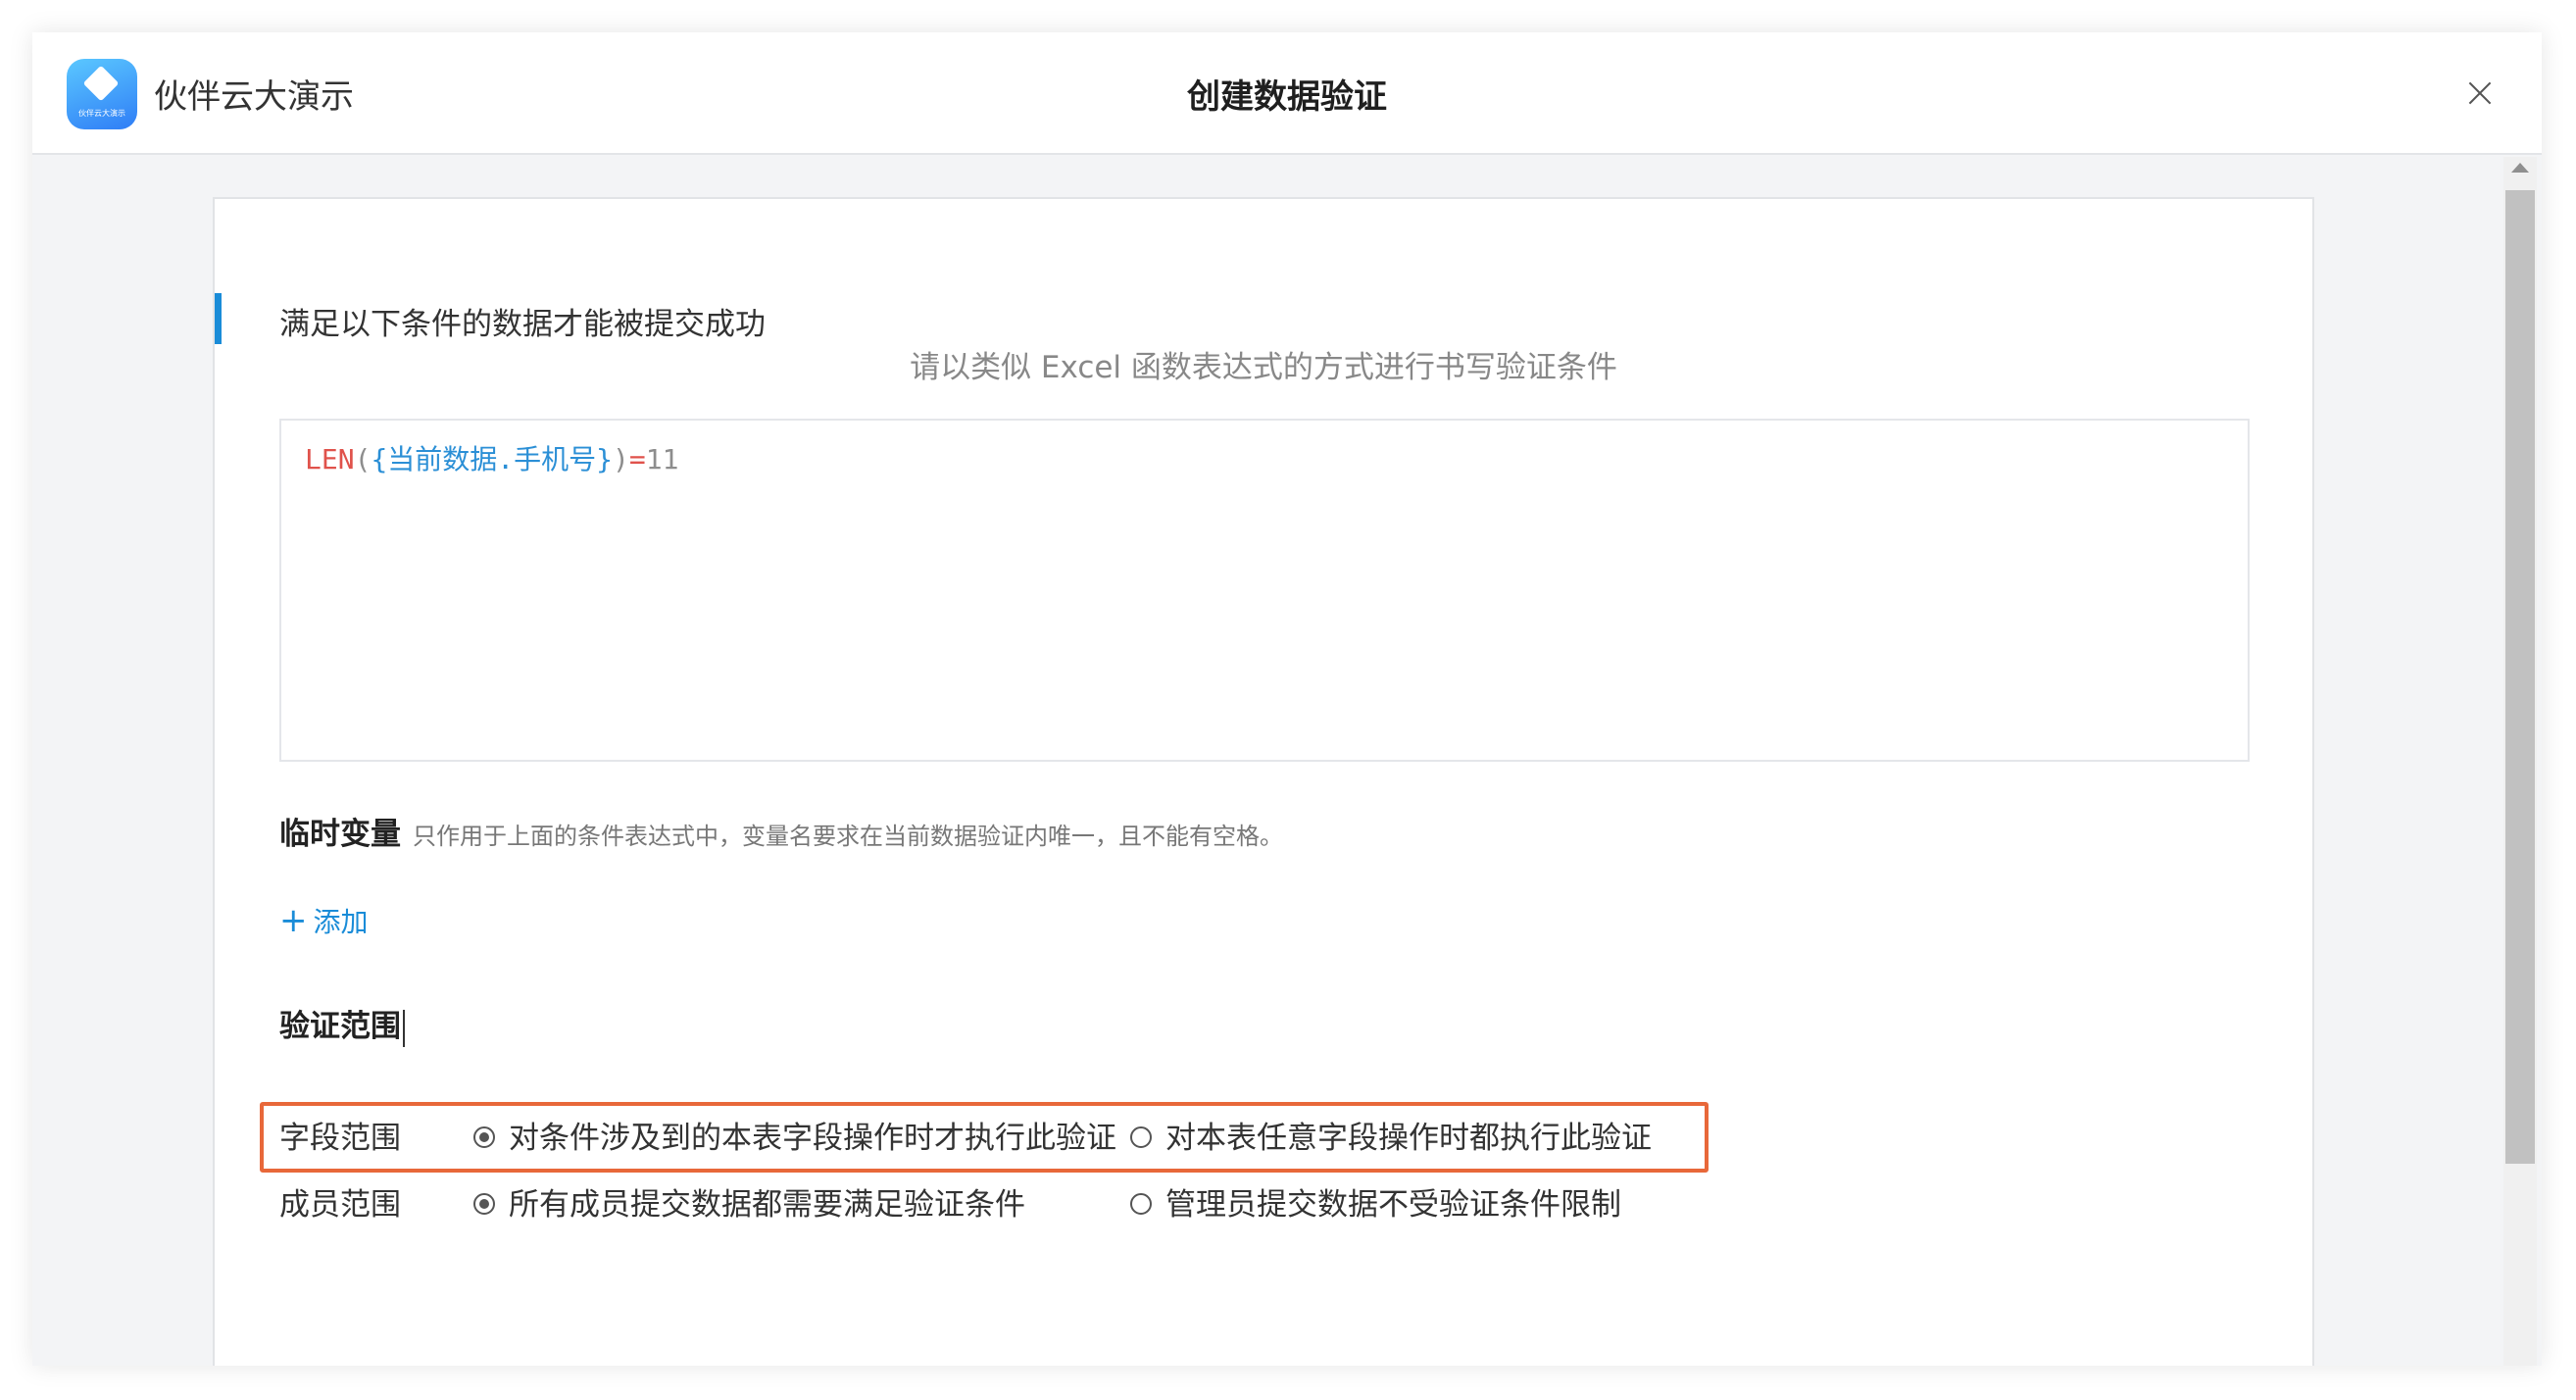  I want to click on vertical-scrollbar, so click(2520, 761).